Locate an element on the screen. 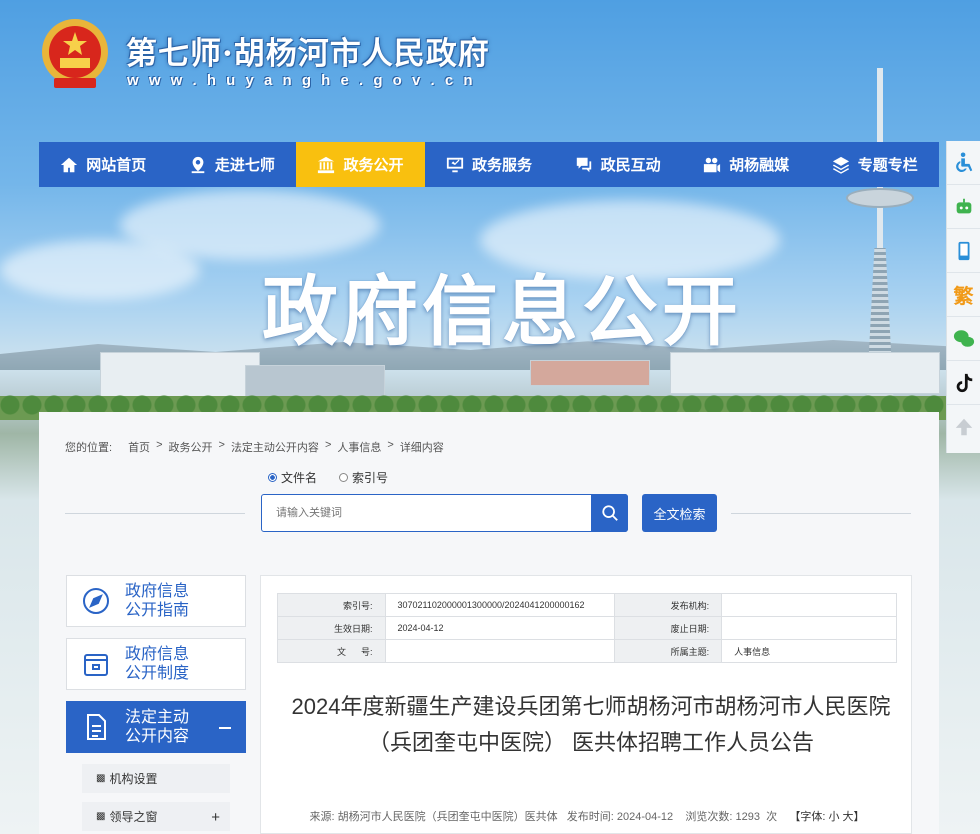 The width and height of the screenshot is (980, 834). mobile-button is located at coordinates (963, 251).